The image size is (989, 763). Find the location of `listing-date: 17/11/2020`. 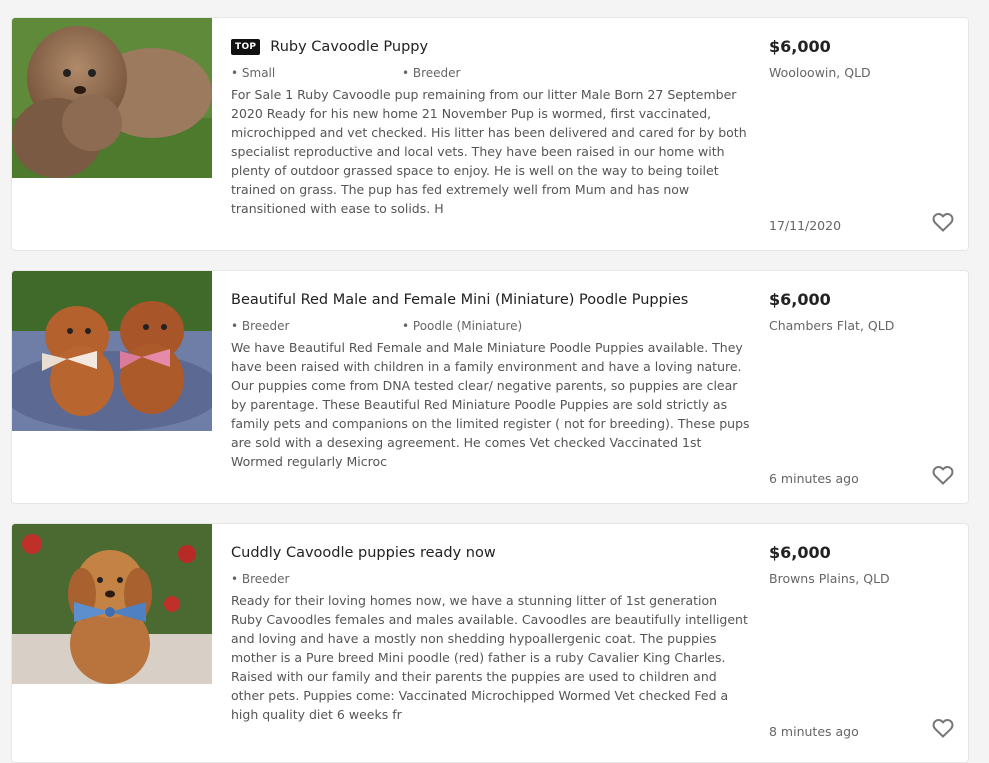

listing-date: 17/11/2020 is located at coordinates (805, 225).